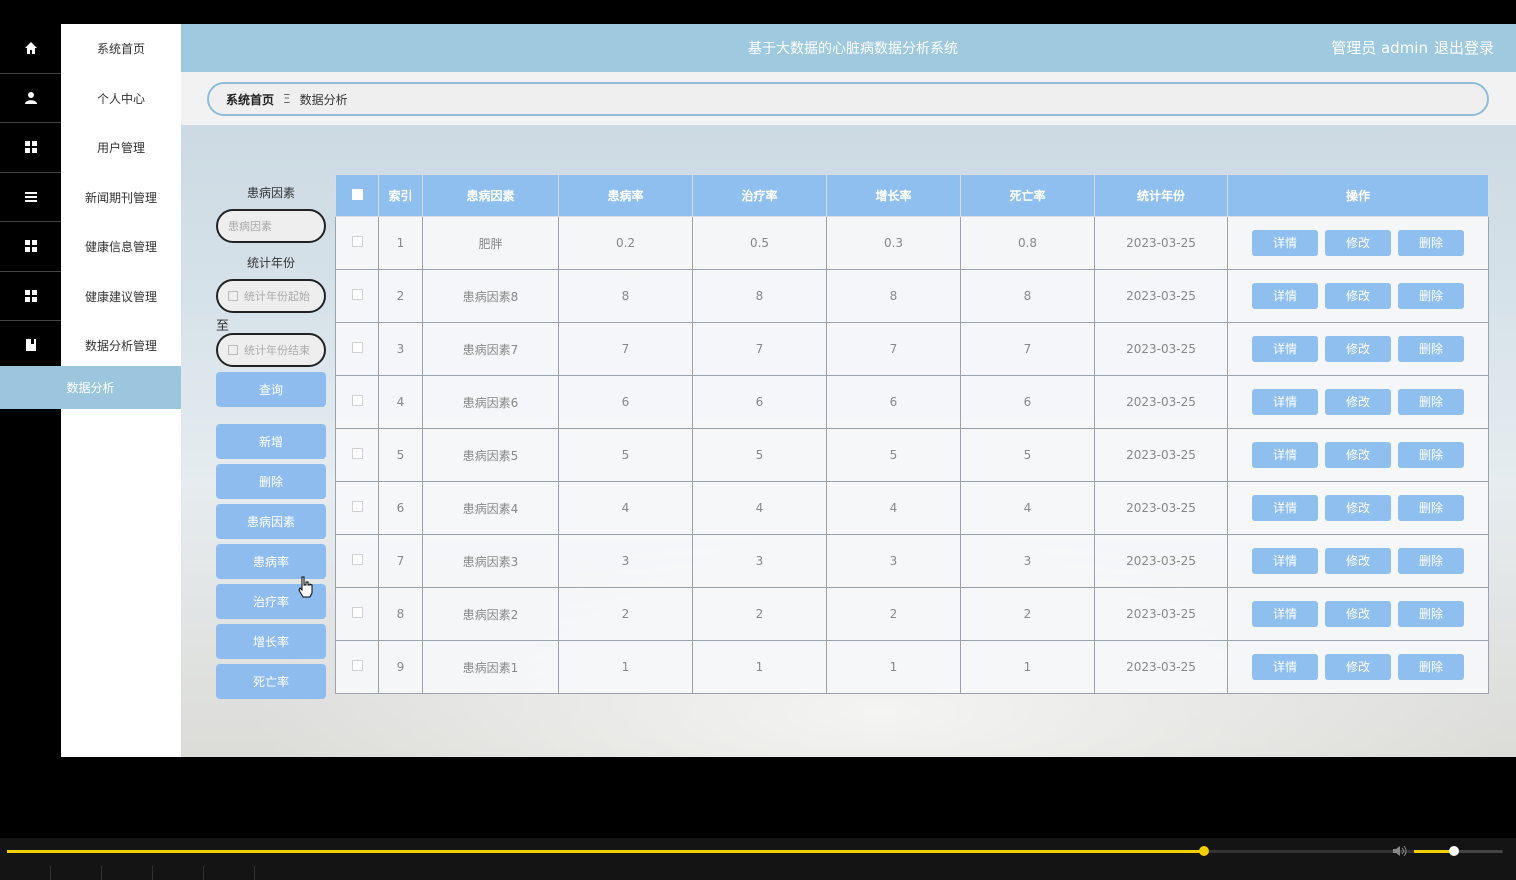  What do you see at coordinates (121, 247) in the screenshot?
I see `sidebar-item-health-info: 健康信息管理` at bounding box center [121, 247].